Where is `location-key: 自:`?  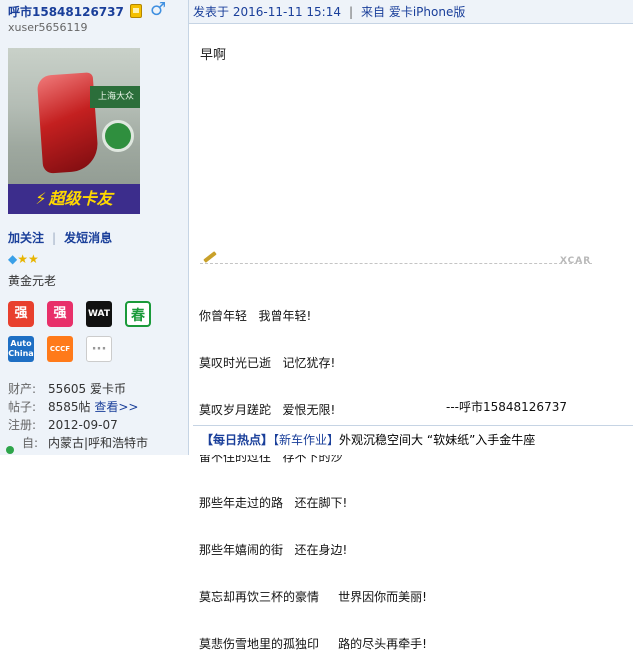
location-key: 自: is located at coordinates (30, 443).